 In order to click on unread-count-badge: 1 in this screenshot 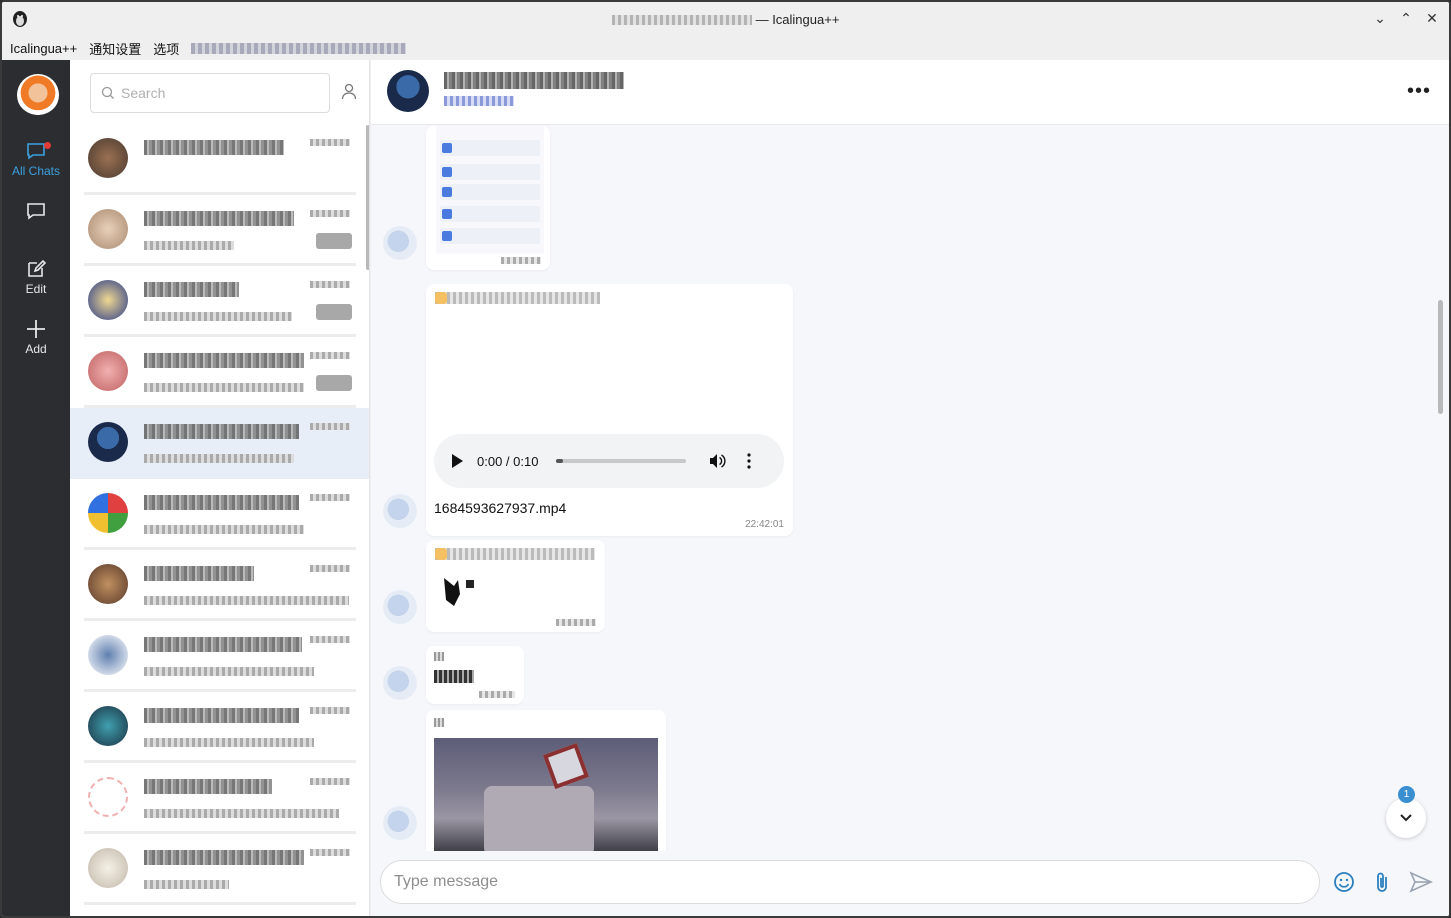, I will do `click(1406, 794)`.